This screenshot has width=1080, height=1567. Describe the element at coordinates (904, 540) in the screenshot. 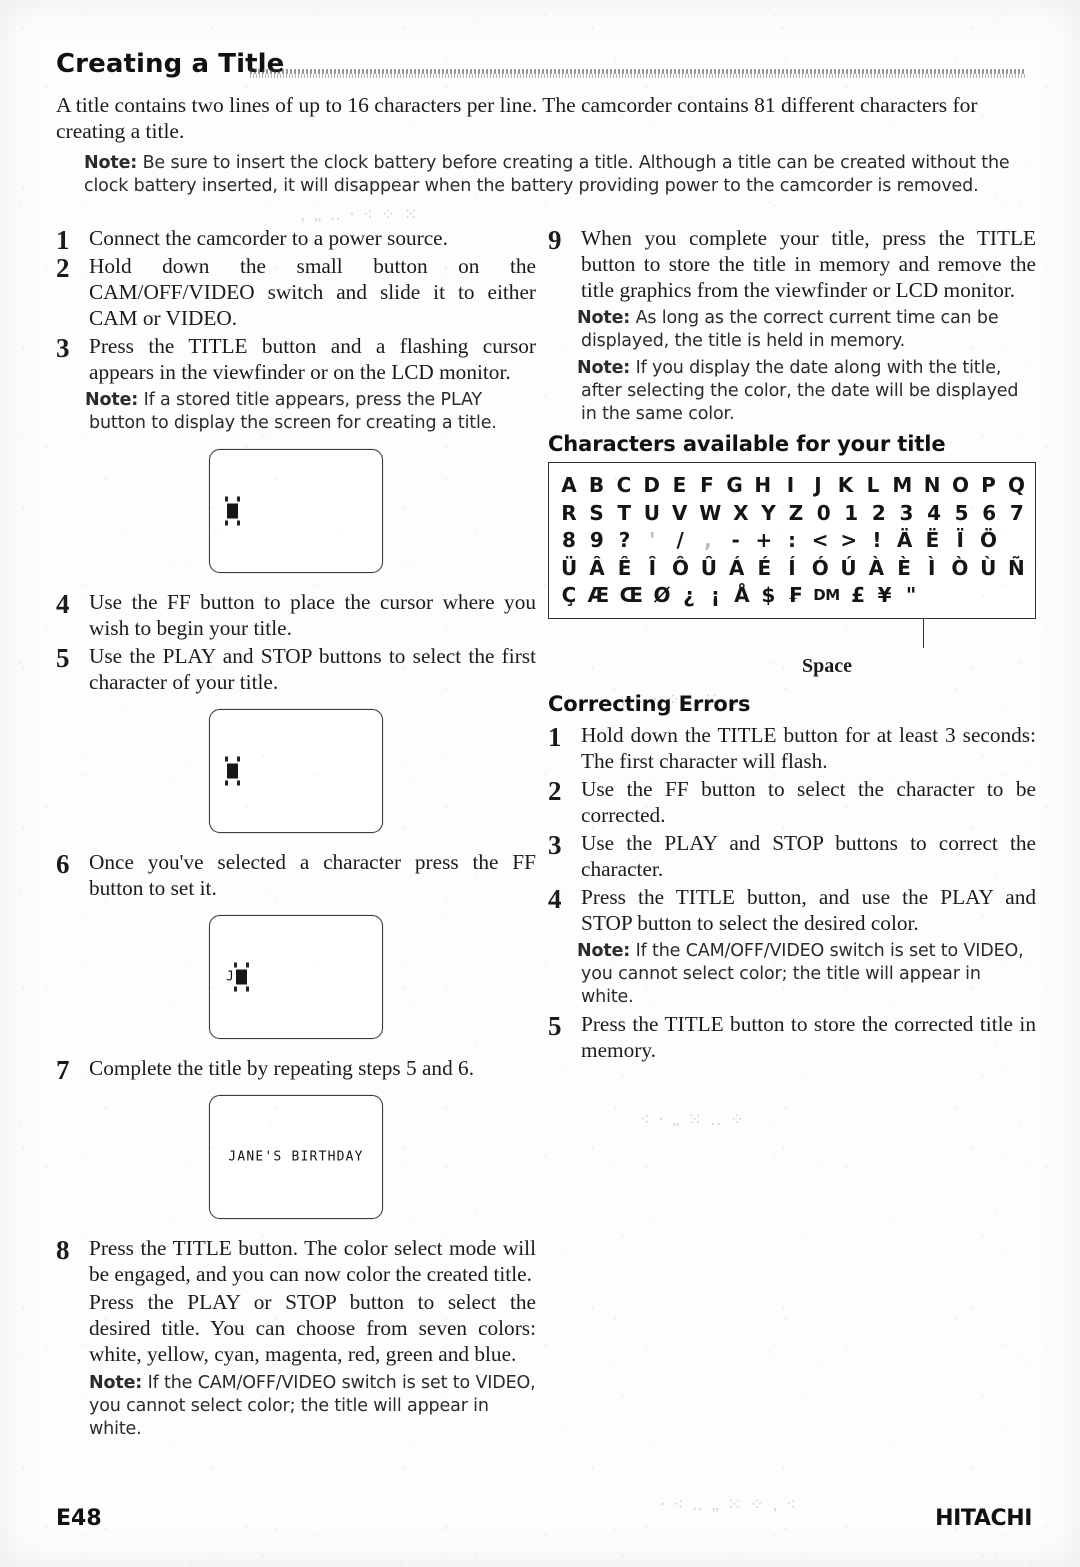

I see `char-cell: Ä` at that location.